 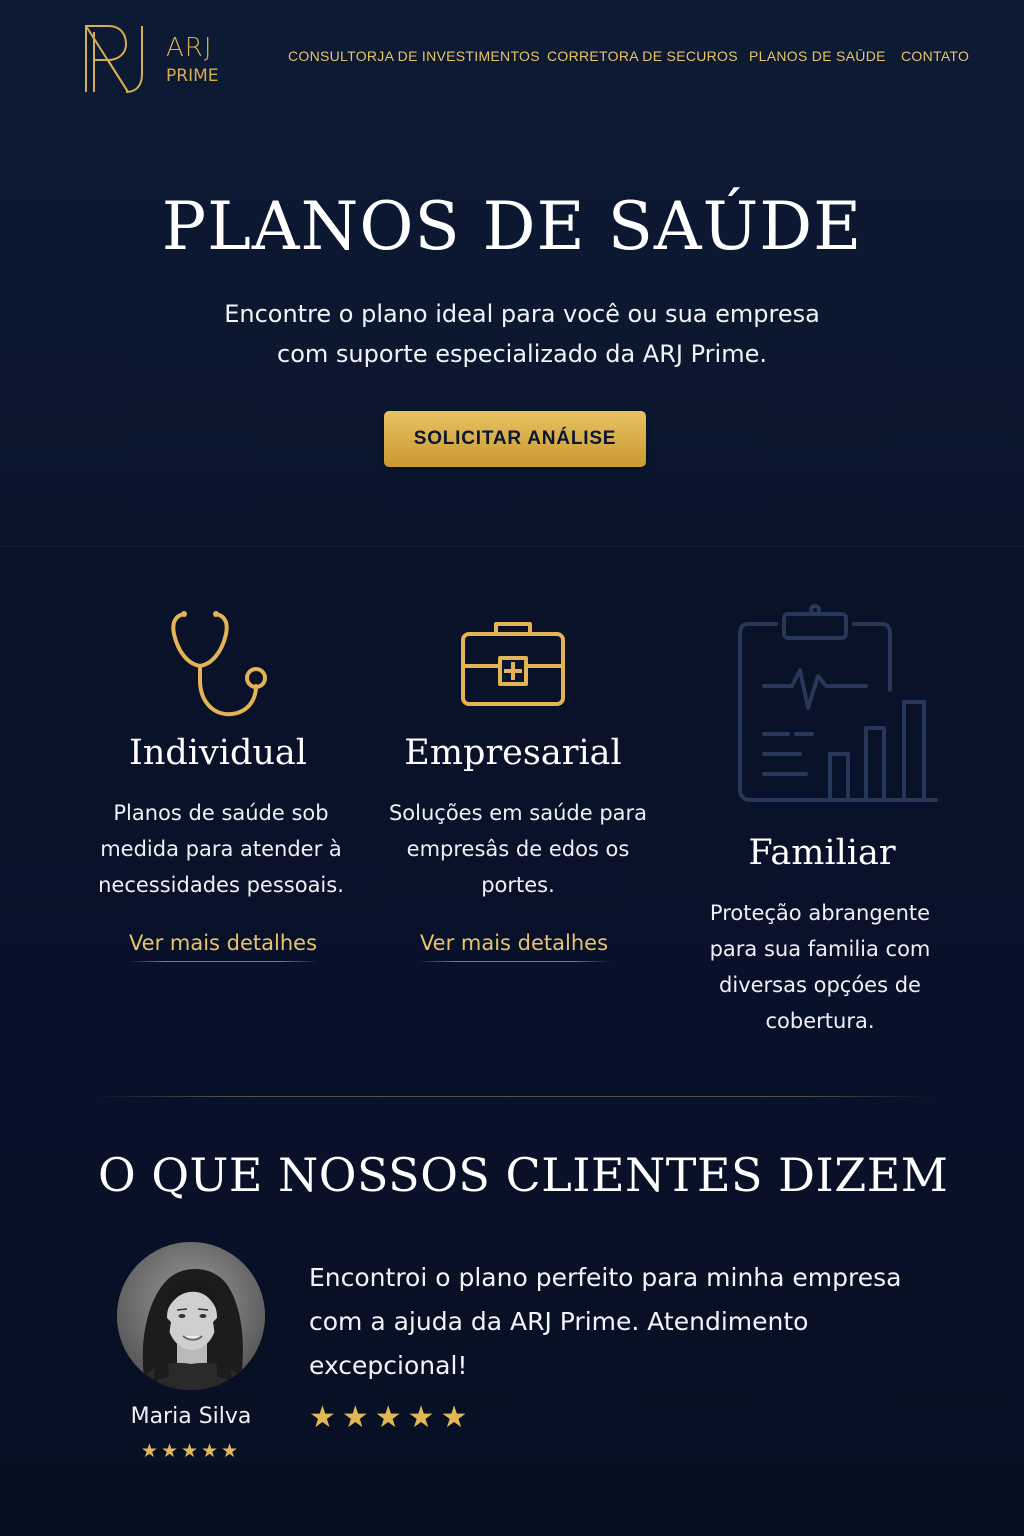 I want to click on client-rating-stars: ★★★★★, so click(x=191, y=1451).